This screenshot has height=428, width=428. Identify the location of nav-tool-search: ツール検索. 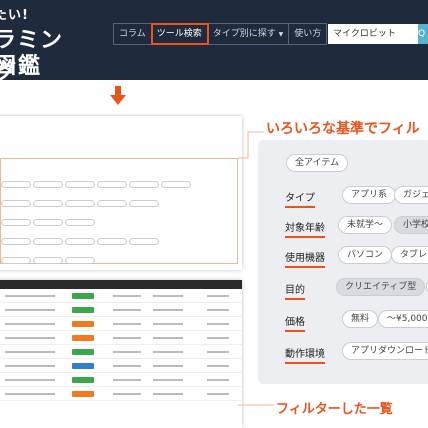
(179, 34).